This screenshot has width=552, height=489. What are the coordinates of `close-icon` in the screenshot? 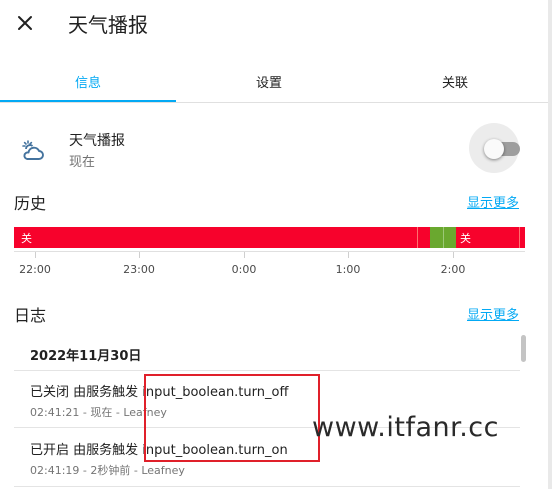 It's located at (25, 23).